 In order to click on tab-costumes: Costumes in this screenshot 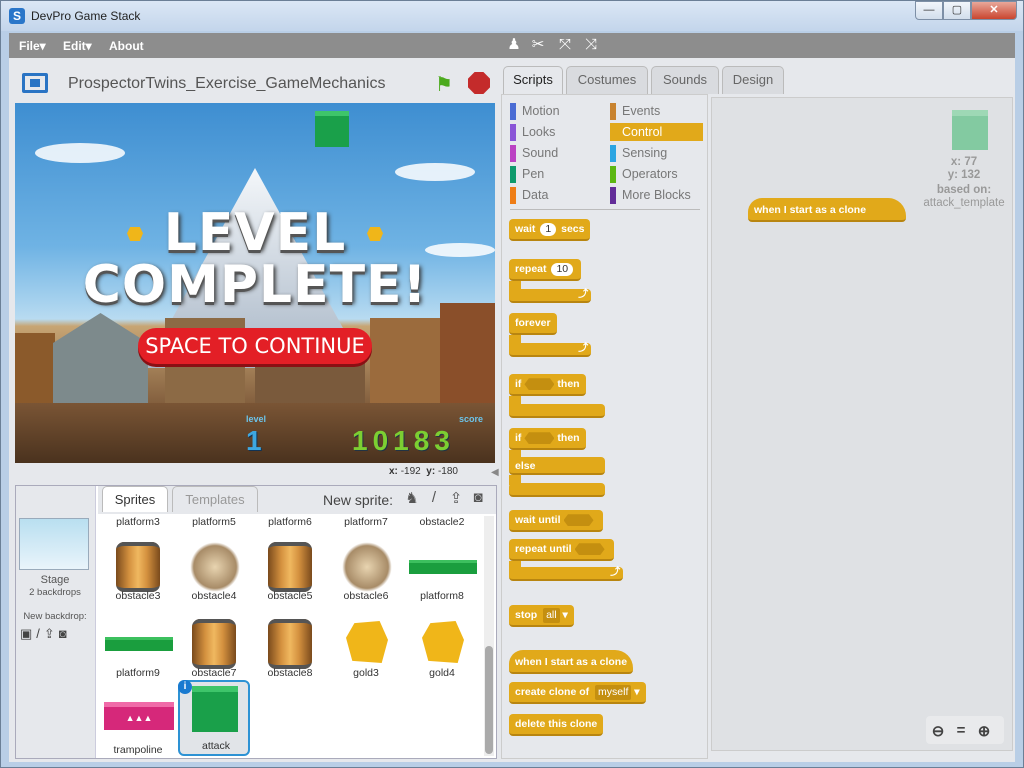, I will do `click(607, 80)`.